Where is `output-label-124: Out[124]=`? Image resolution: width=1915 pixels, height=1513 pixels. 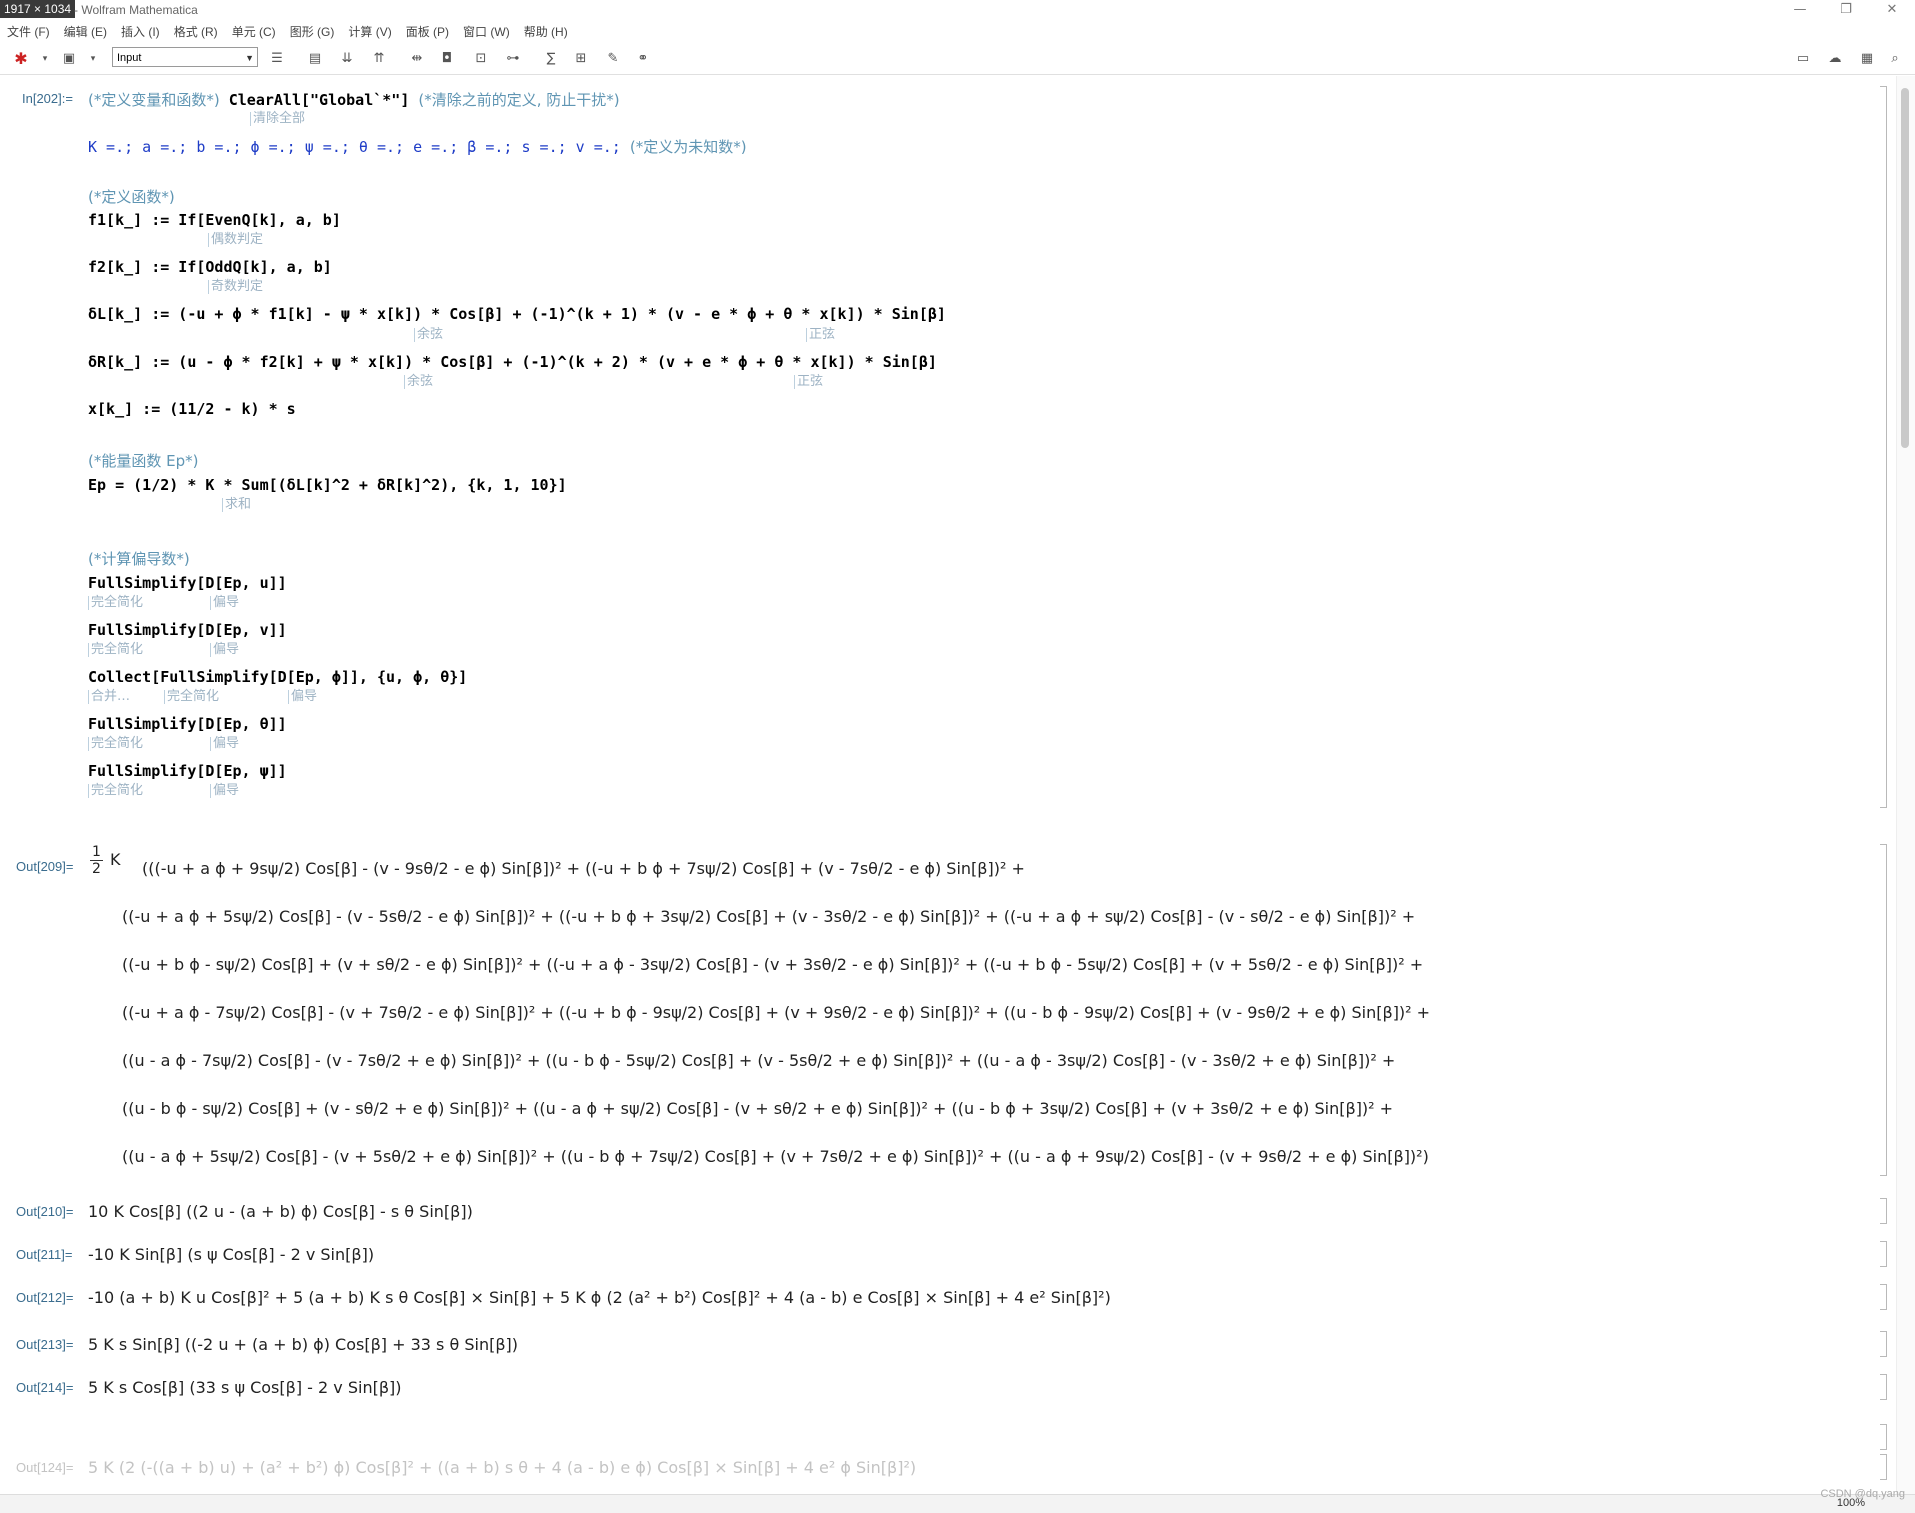 output-label-124: Out[124]= is located at coordinates (45, 1467).